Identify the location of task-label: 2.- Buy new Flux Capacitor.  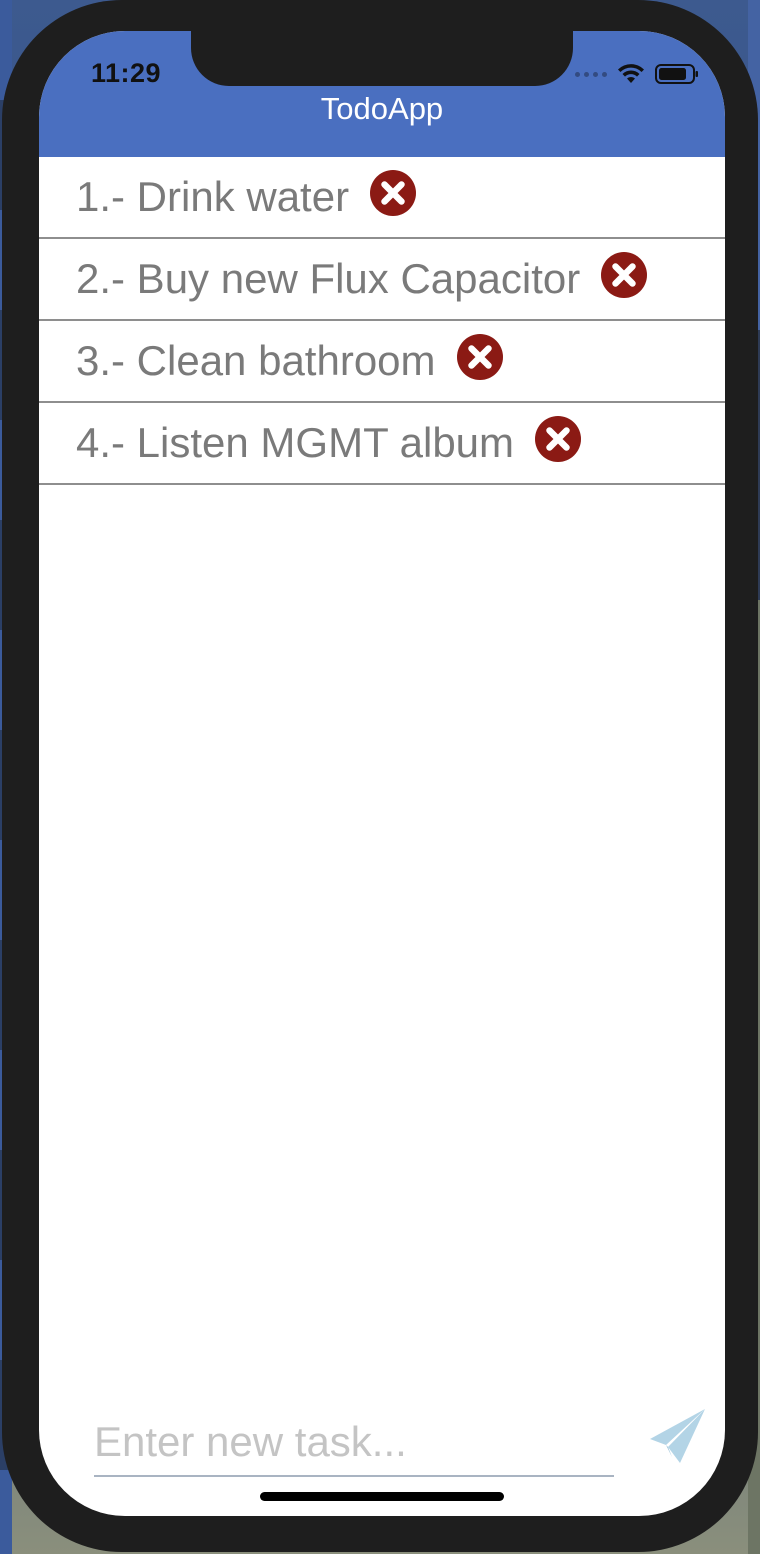
(328, 278).